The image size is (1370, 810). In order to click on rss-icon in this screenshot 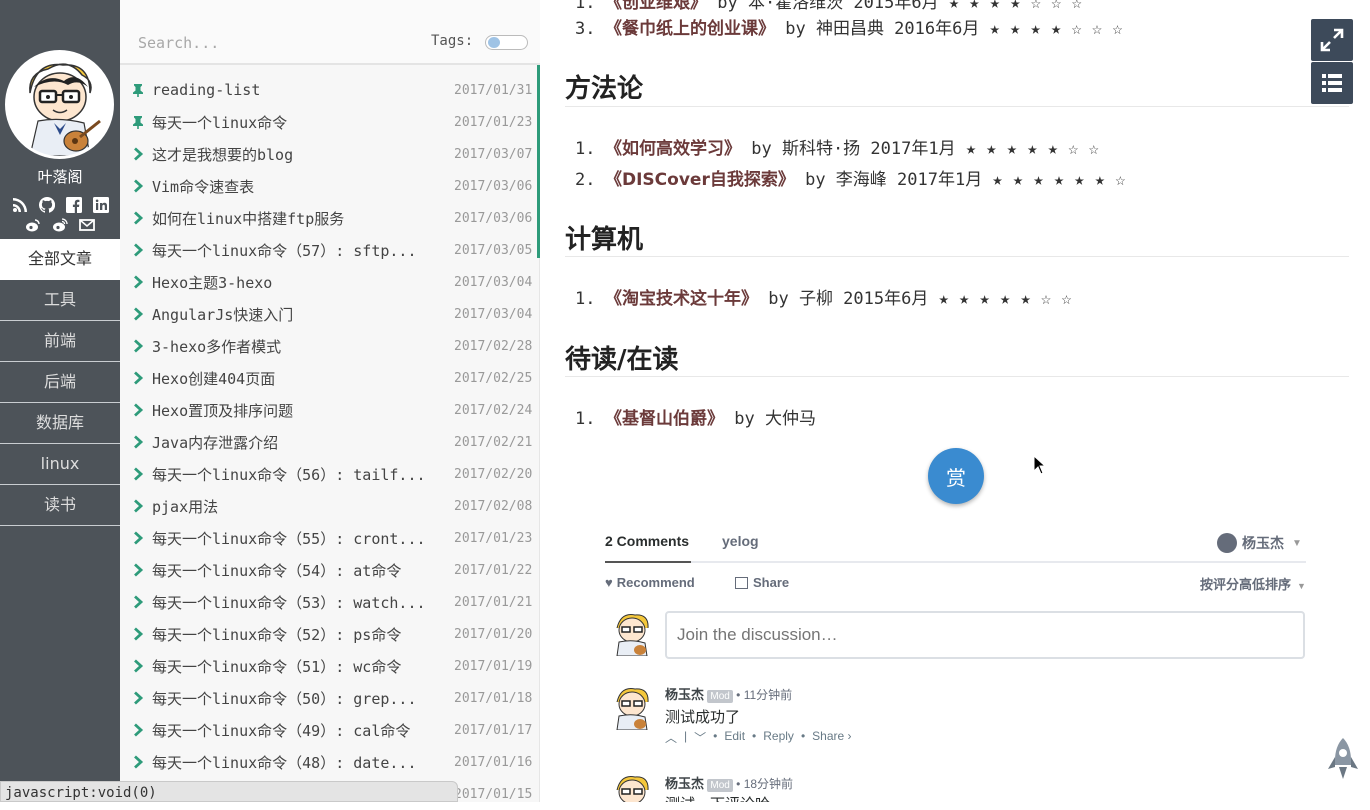, I will do `click(20, 205)`.